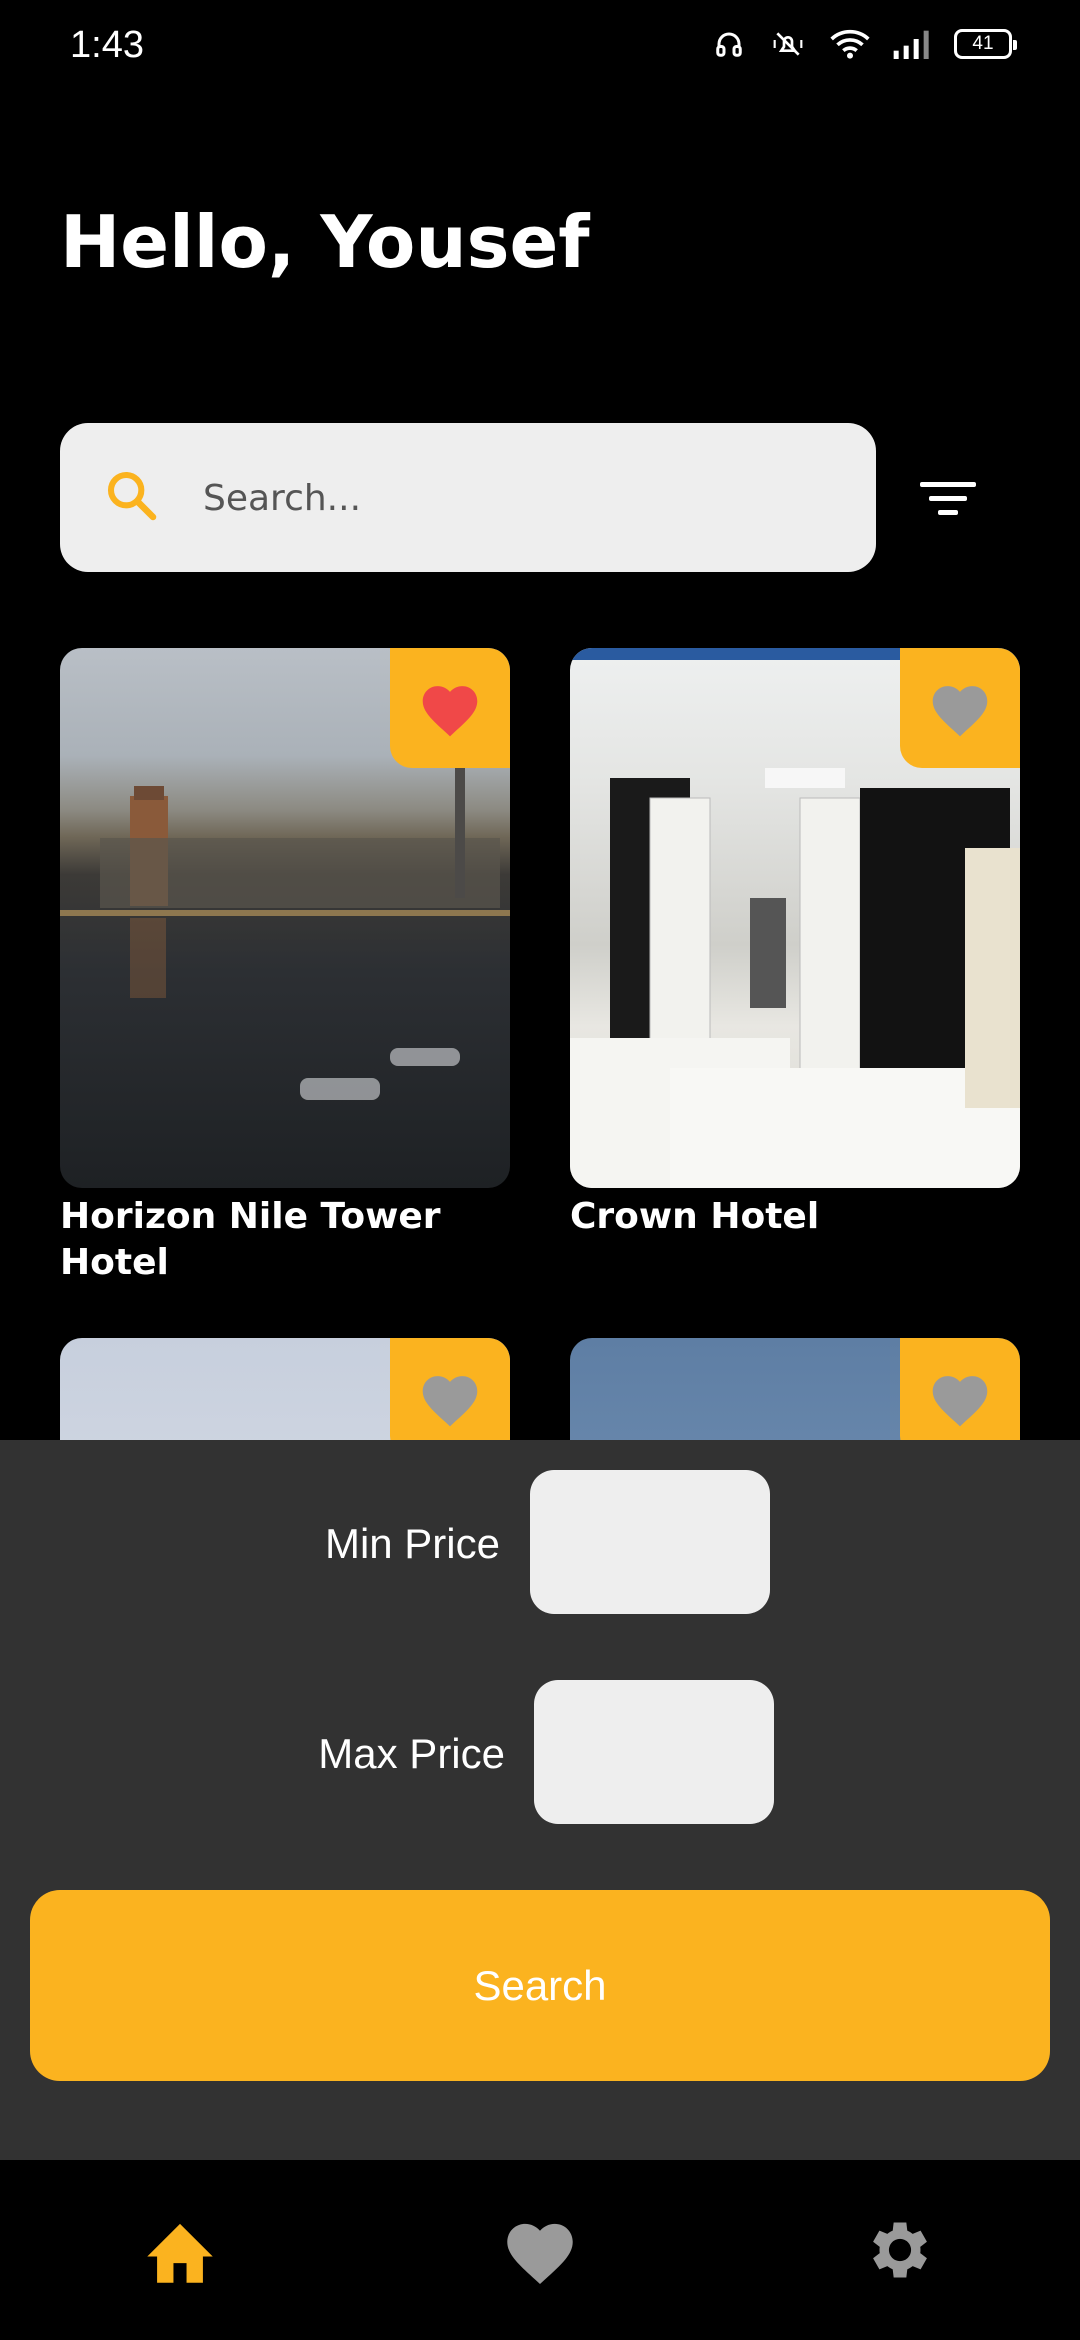  What do you see at coordinates (513, 498) in the screenshot?
I see `search-input` at bounding box center [513, 498].